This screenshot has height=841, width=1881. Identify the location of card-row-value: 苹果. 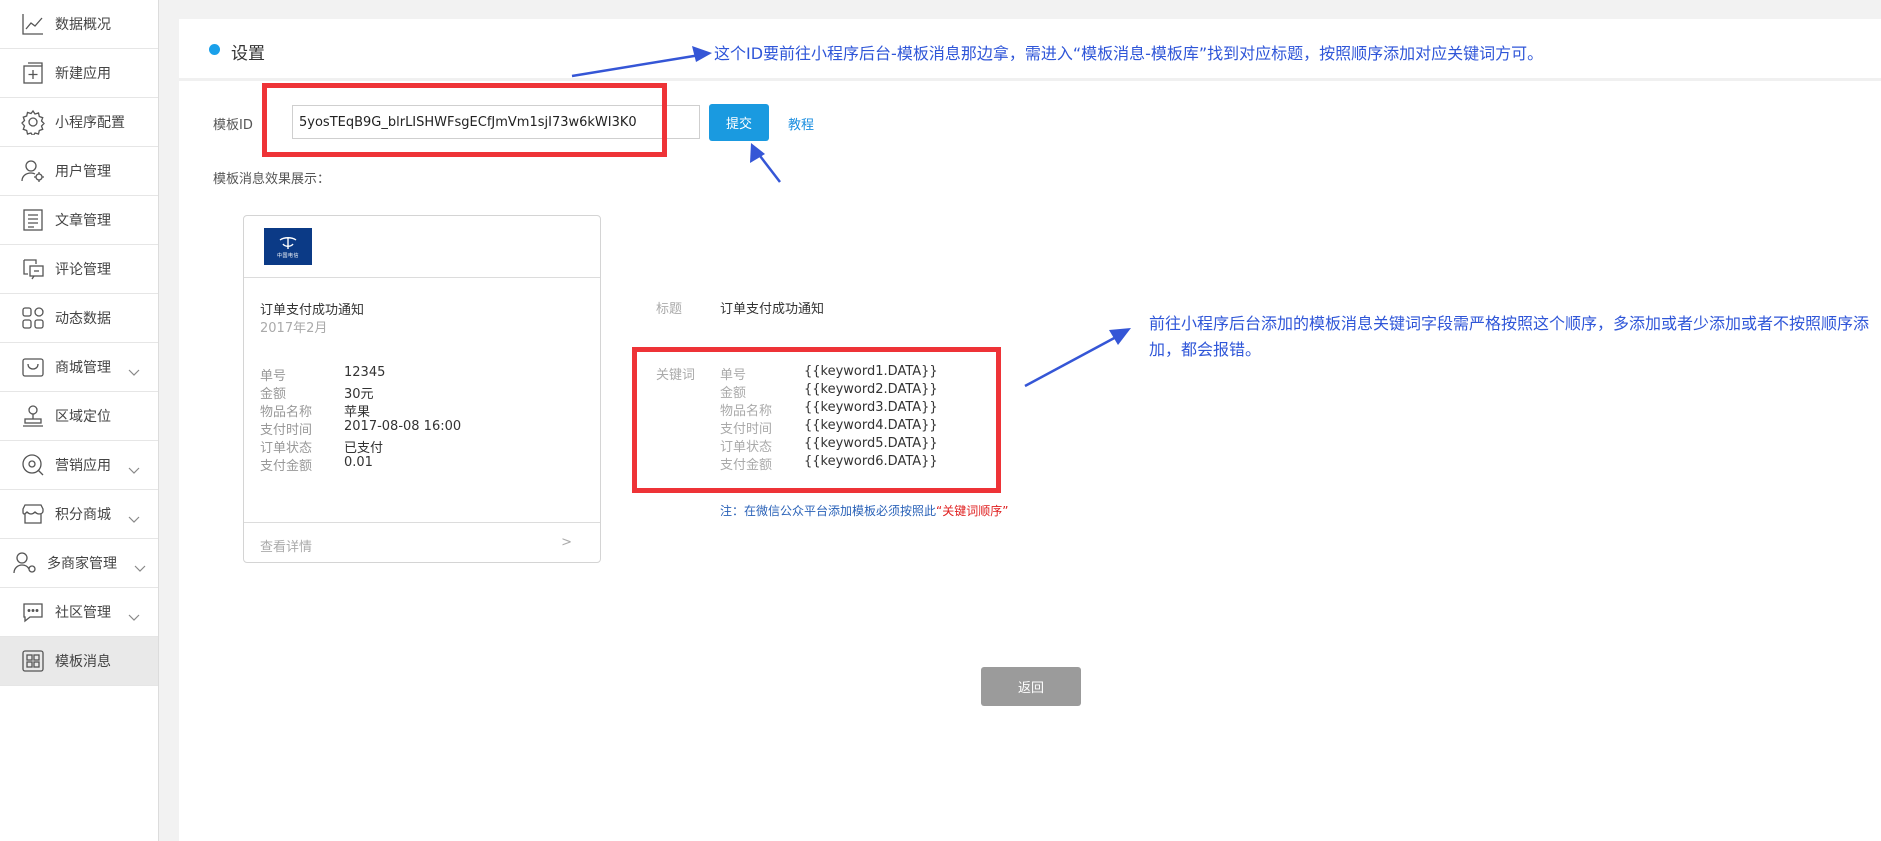
(357, 412).